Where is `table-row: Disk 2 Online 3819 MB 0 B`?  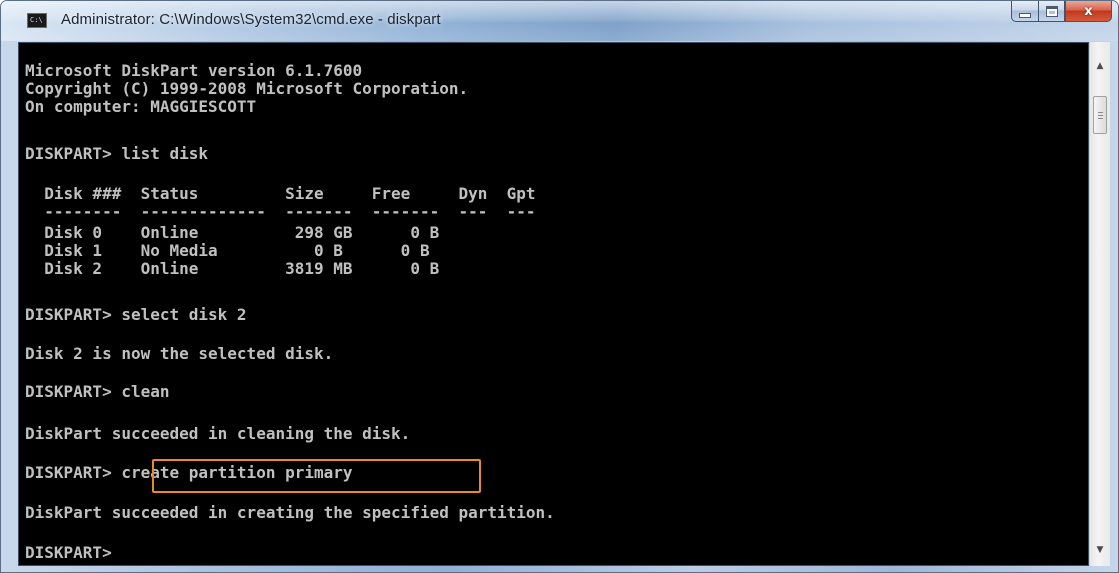 table-row: Disk 2 Online 3819 MB 0 B is located at coordinates (232, 268).